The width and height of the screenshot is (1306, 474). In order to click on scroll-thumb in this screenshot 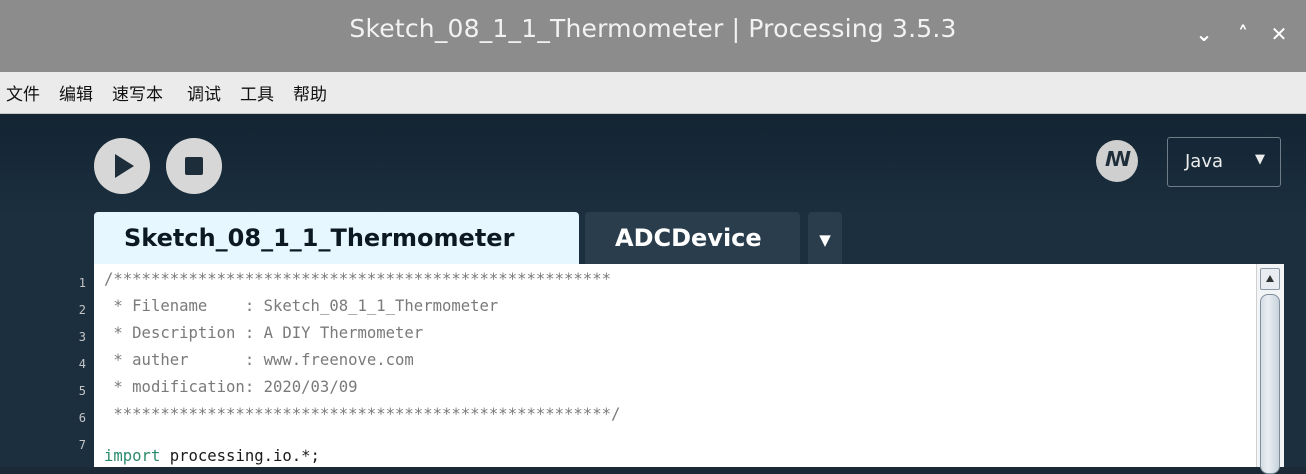, I will do `click(1270, 384)`.